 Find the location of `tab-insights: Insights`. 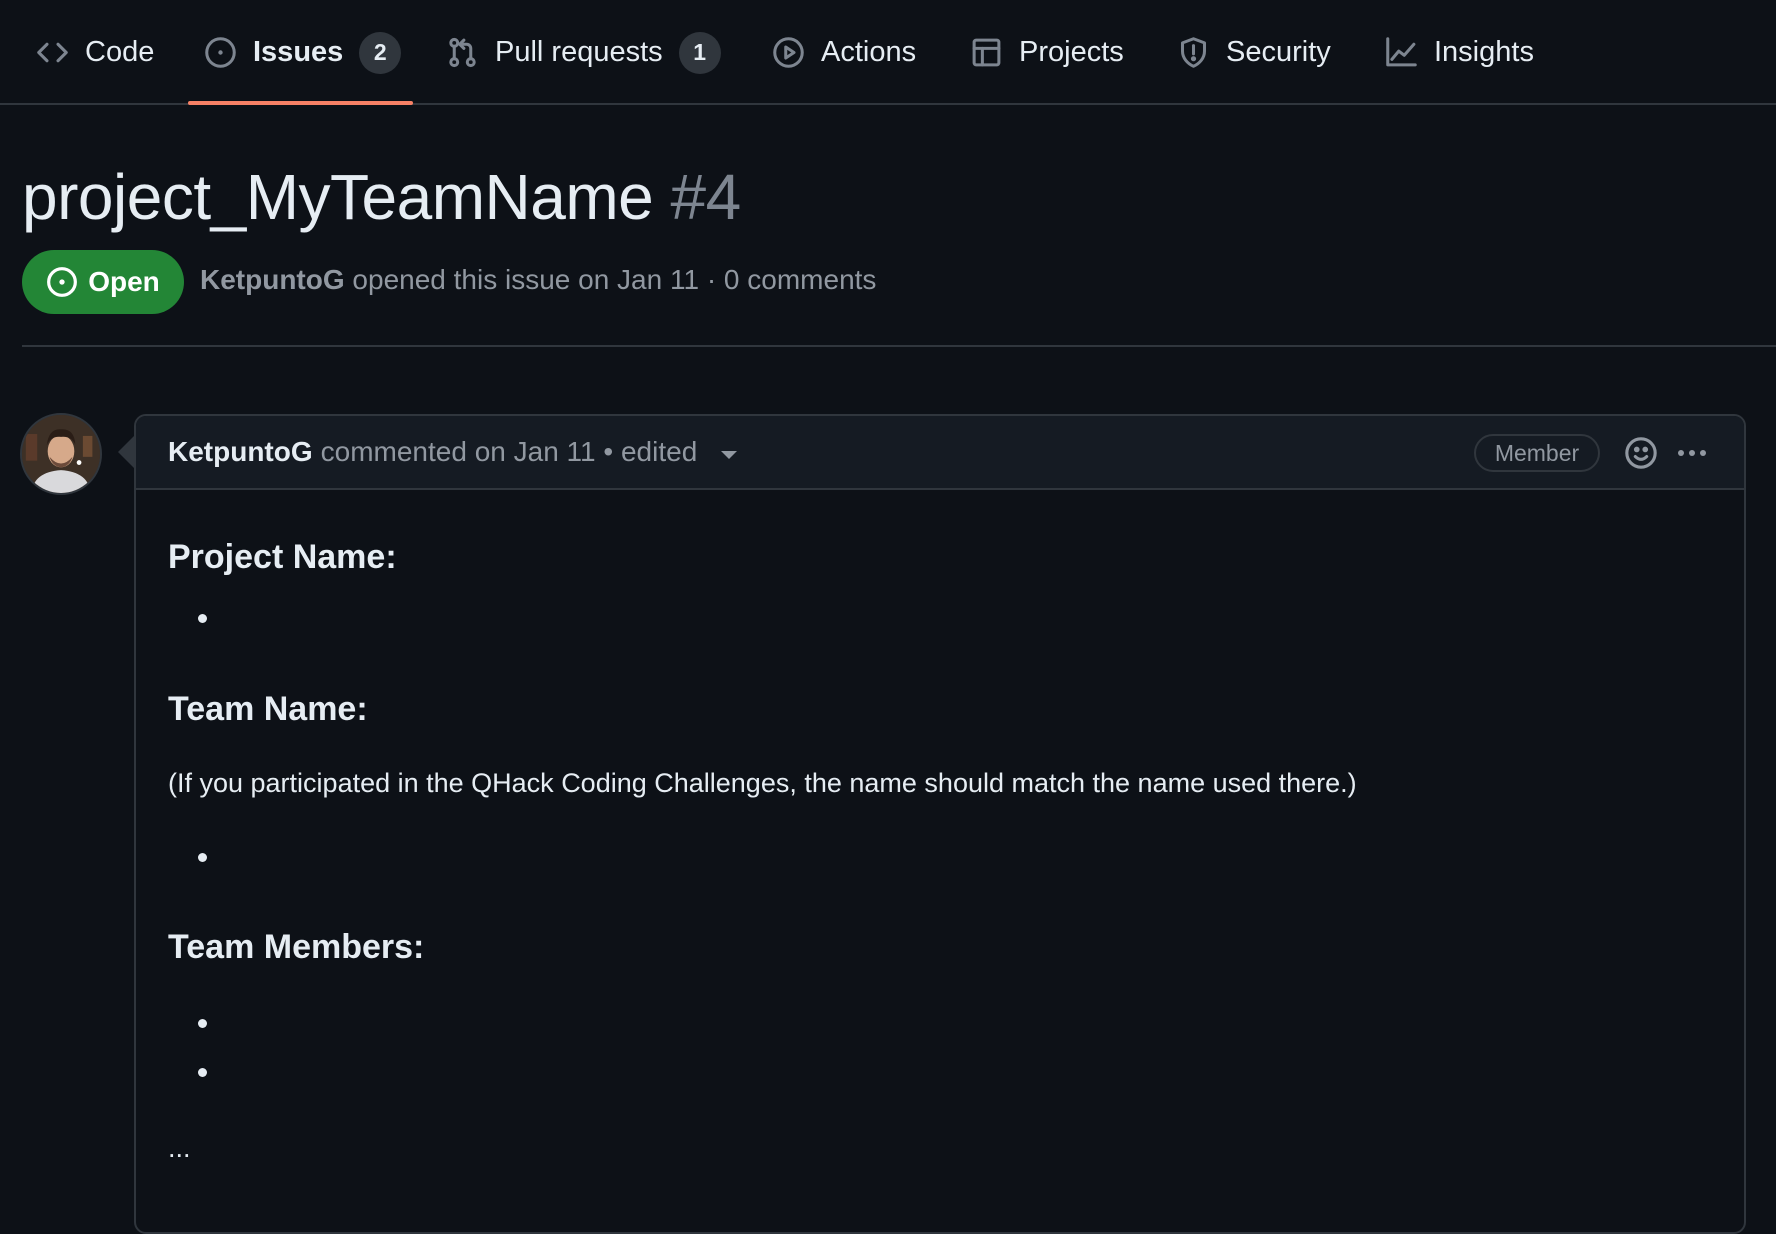

tab-insights: Insights is located at coordinates (1459, 52).